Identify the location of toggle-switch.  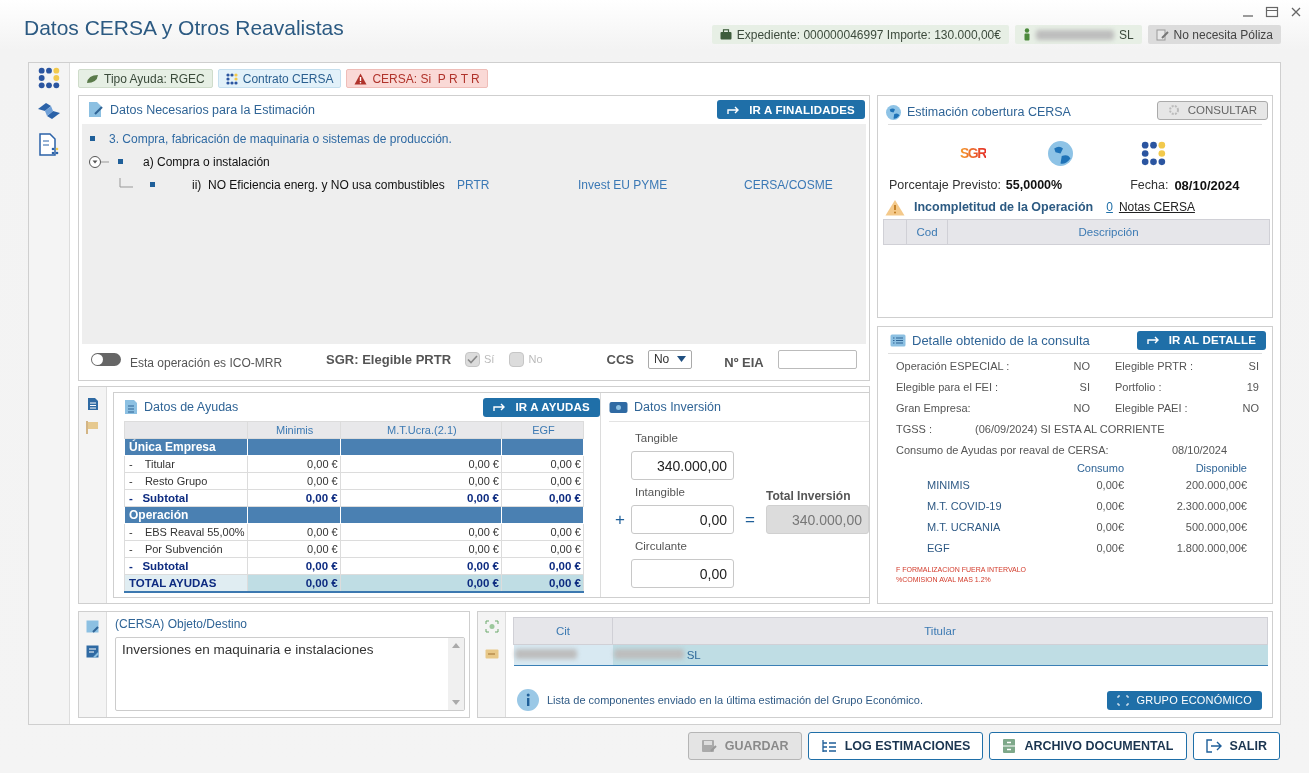
(106, 359).